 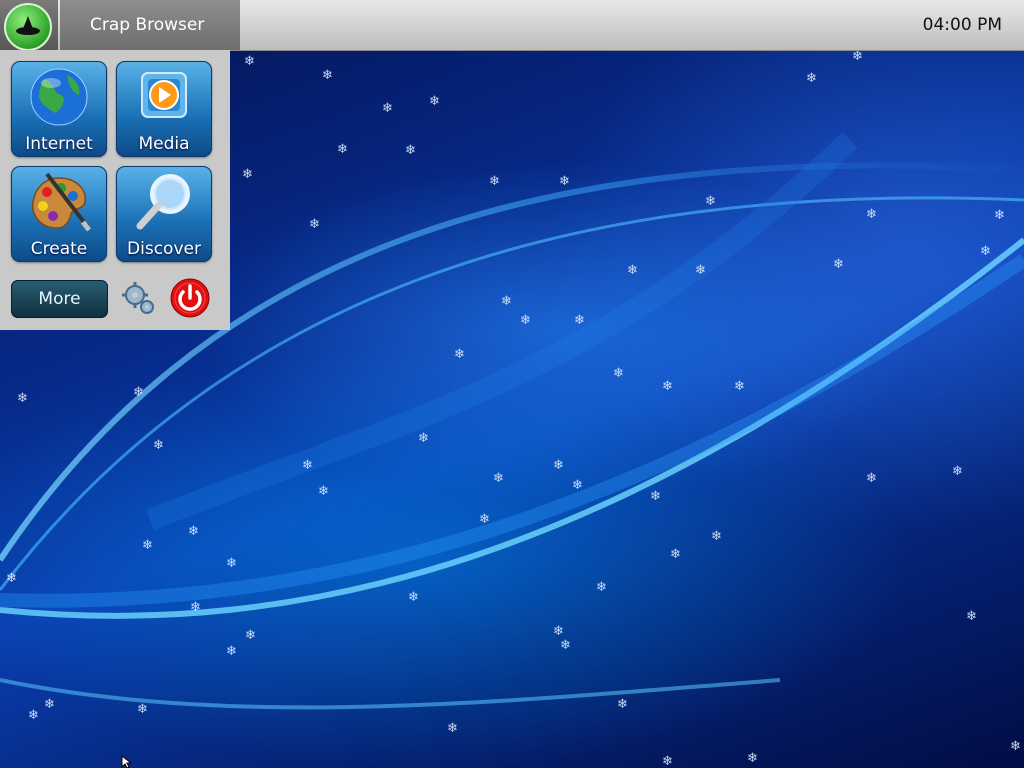 I want to click on internet-tile: Internet, so click(x=59, y=109).